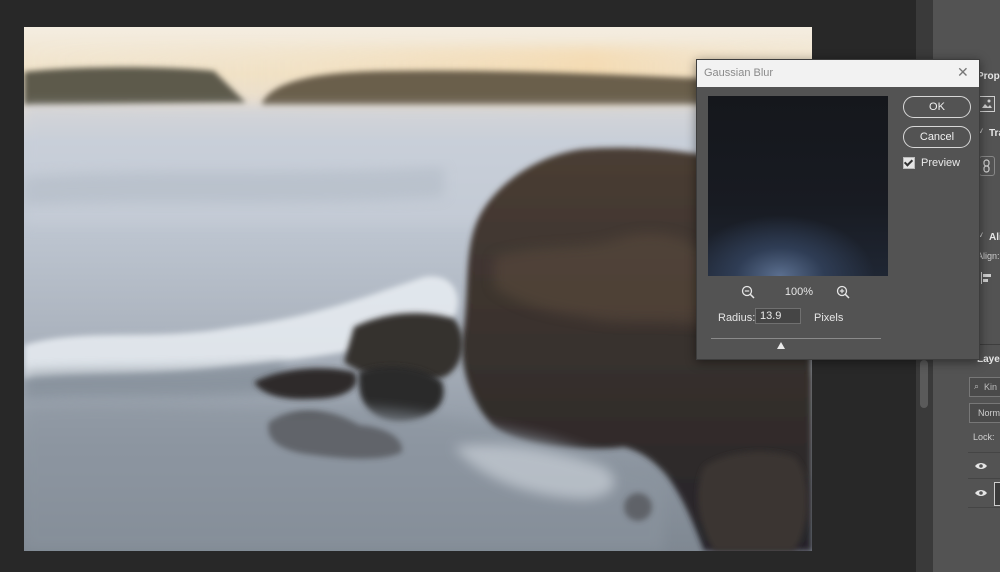 The height and width of the screenshot is (572, 1000). I want to click on layers-tab: Layer, so click(988, 359).